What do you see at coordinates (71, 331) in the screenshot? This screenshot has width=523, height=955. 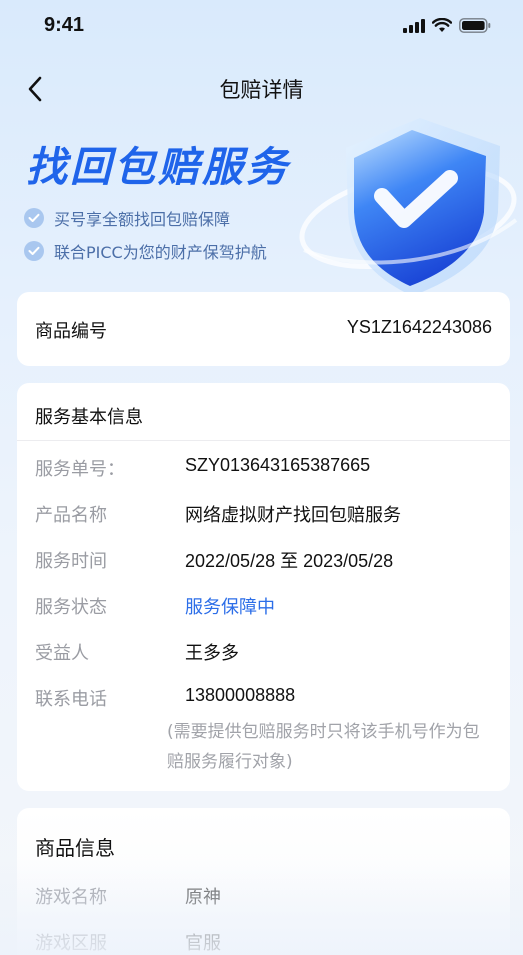 I see `product-number-label: 商品编号` at bounding box center [71, 331].